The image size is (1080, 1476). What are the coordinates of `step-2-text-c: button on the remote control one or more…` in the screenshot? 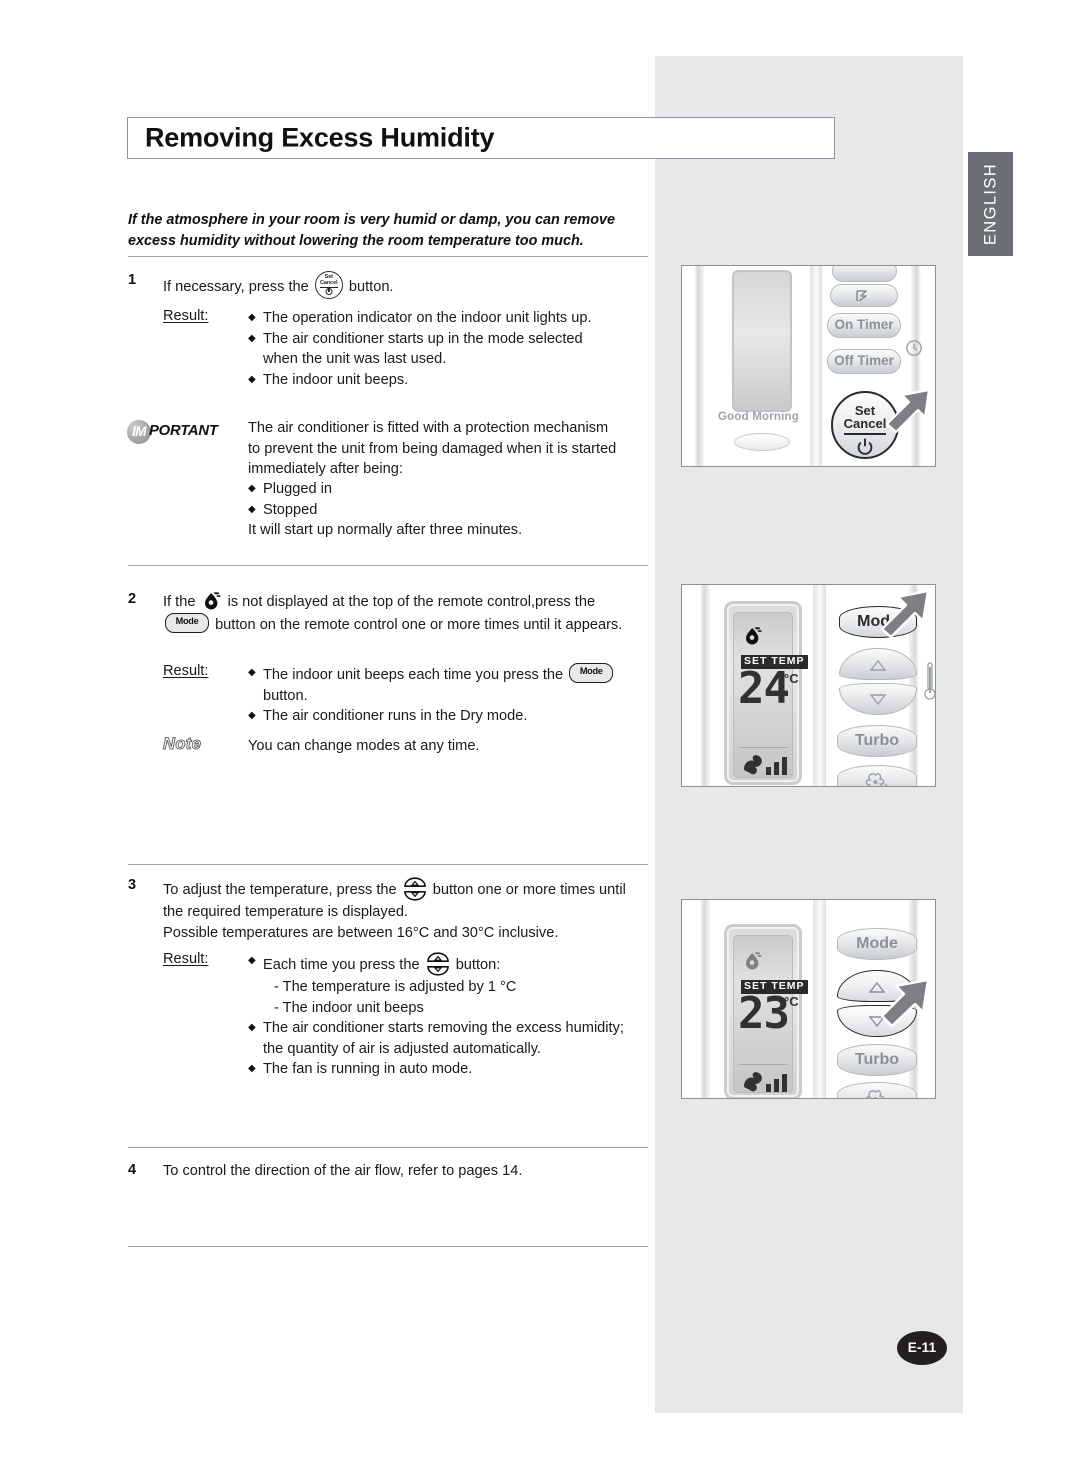 It's located at (419, 624).